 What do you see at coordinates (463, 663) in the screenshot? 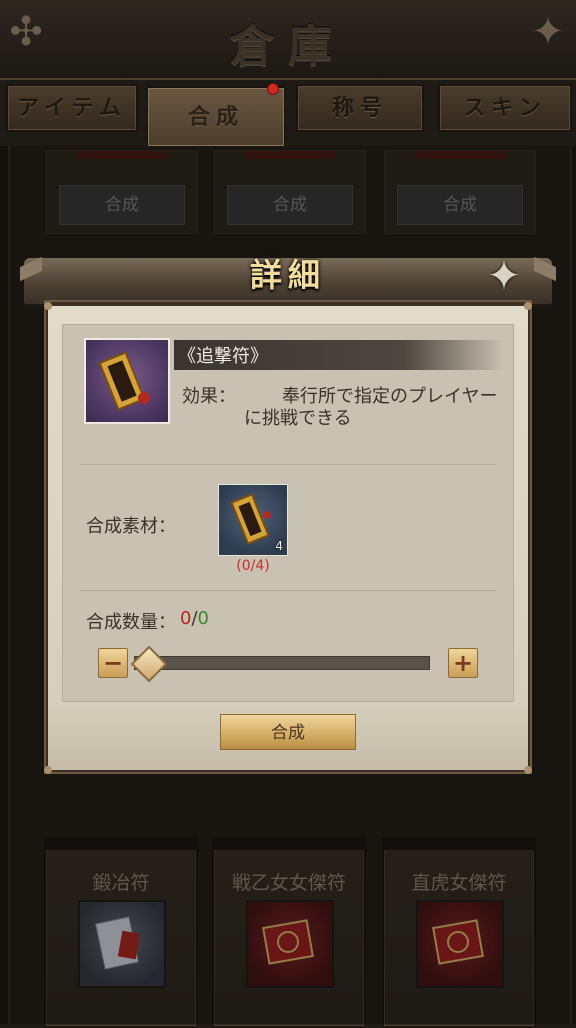
I see `increase-button: +` at bounding box center [463, 663].